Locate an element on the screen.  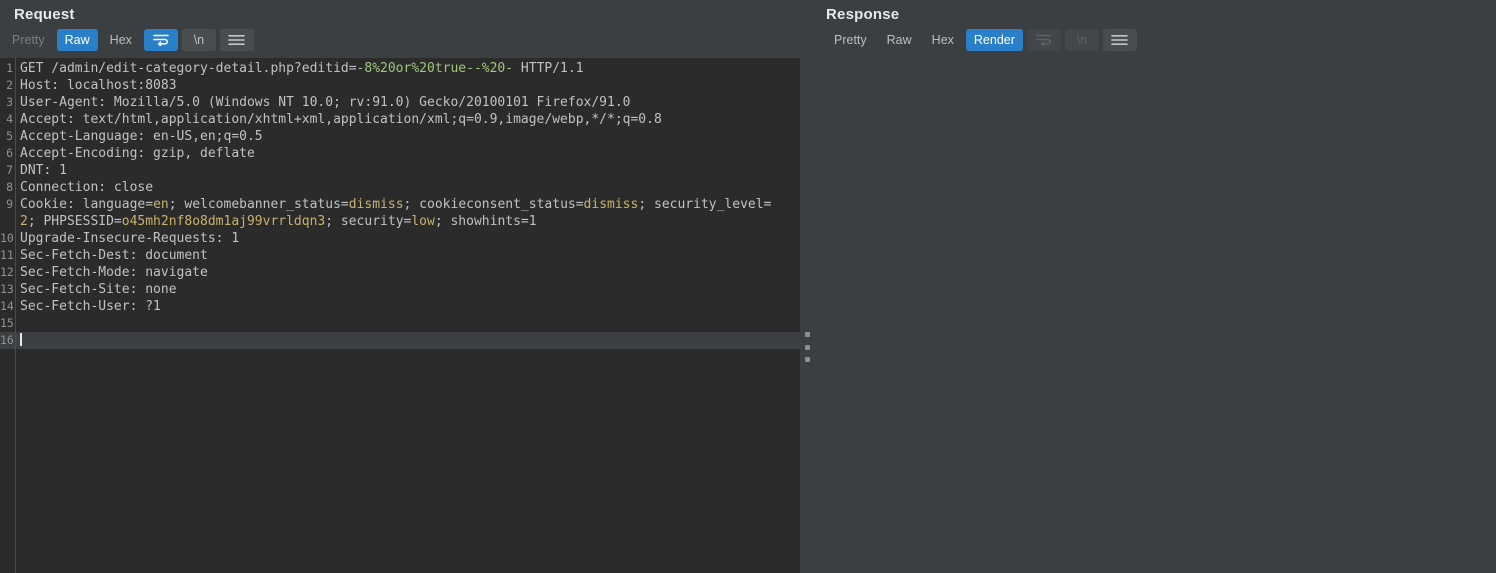
response-newline-toggle: \n is located at coordinates (1081, 40).